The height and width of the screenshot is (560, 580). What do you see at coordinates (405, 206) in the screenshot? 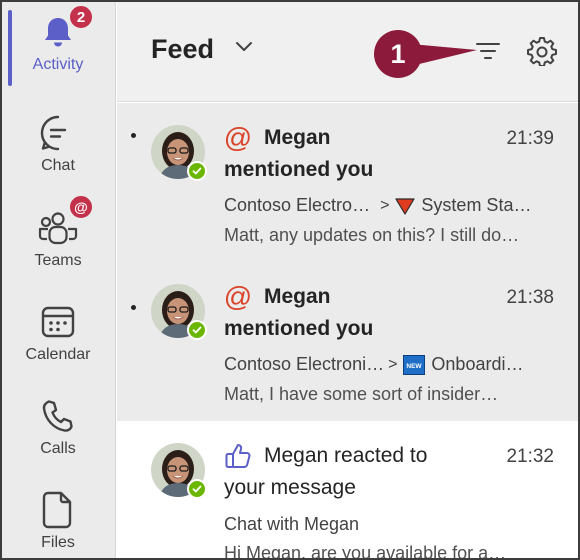
I see `red-triangle-icon` at bounding box center [405, 206].